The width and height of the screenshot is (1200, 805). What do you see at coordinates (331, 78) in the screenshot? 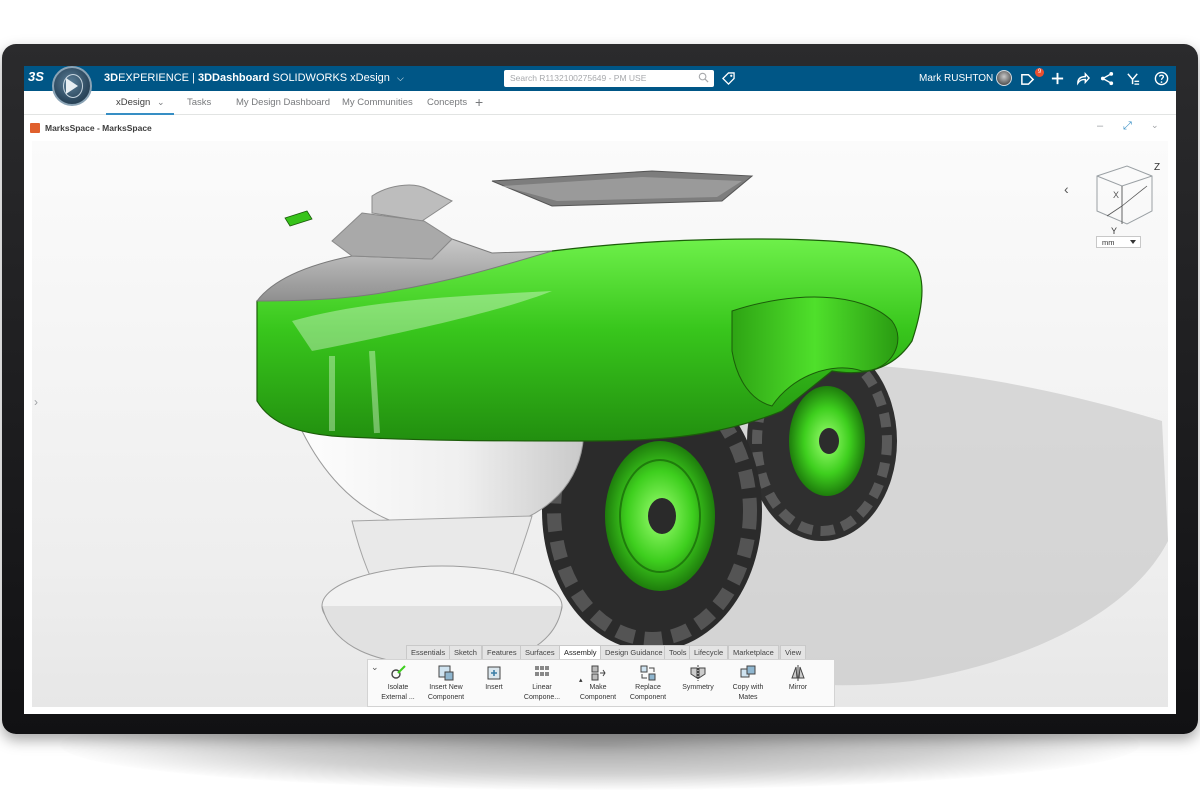
I see `app-name: SOLIDWORKS xDesign` at bounding box center [331, 78].